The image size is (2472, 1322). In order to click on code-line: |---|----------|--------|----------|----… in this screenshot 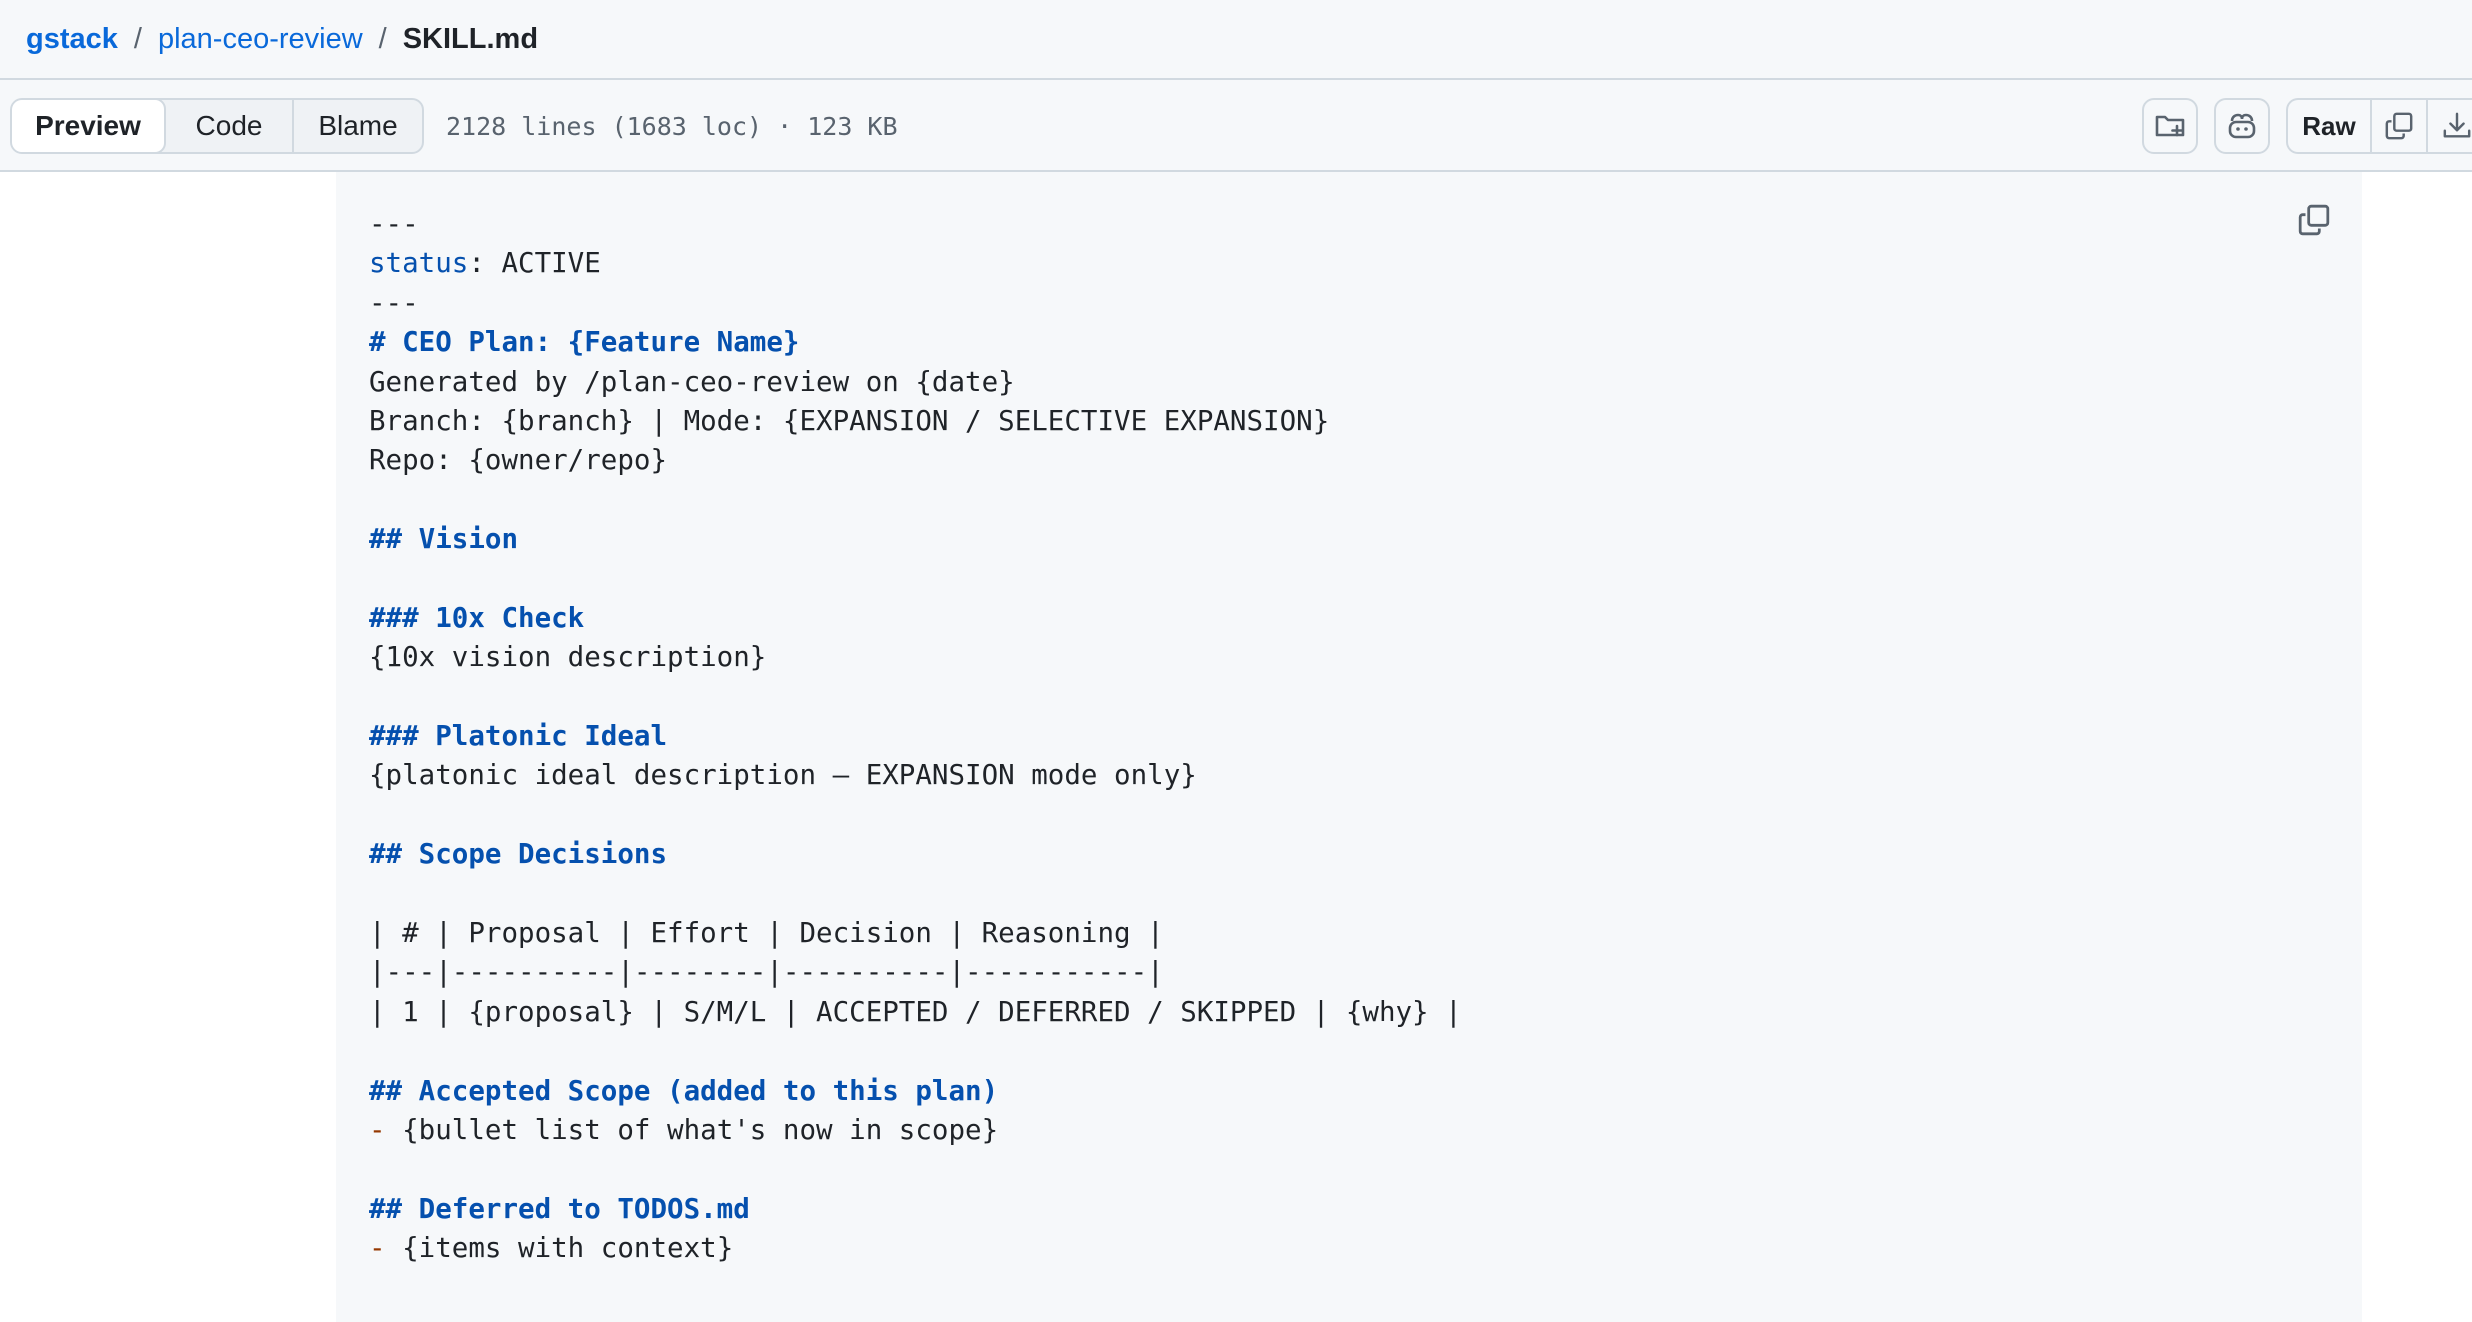, I will do `click(915, 972)`.